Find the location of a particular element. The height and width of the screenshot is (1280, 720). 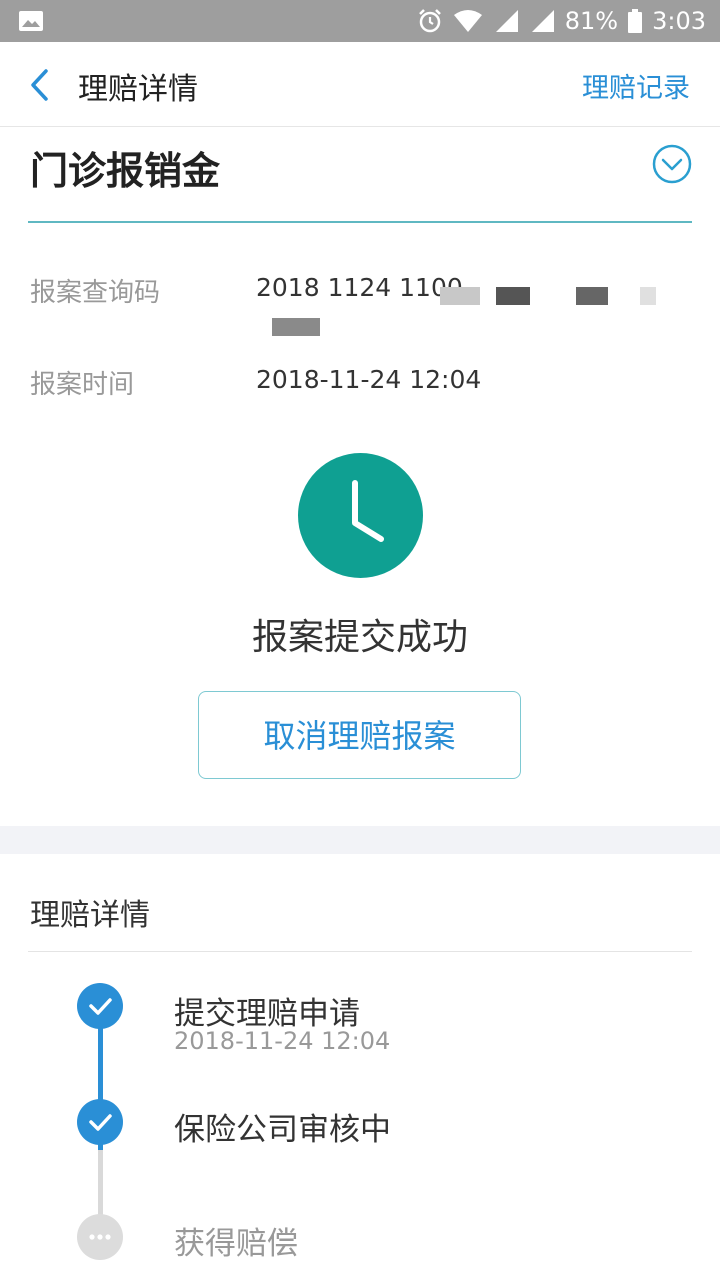

nav-bar: 理赔详情 理赔记录 is located at coordinates (360, 84).